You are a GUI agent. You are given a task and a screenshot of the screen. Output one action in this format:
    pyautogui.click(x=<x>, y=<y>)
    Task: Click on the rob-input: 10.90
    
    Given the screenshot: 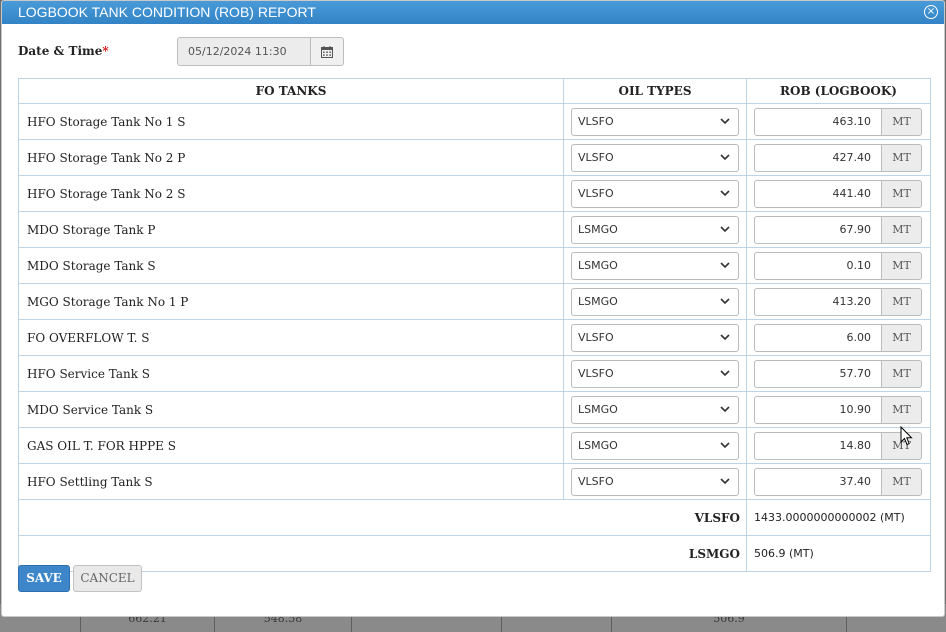 What is the action you would take?
    pyautogui.click(x=818, y=409)
    